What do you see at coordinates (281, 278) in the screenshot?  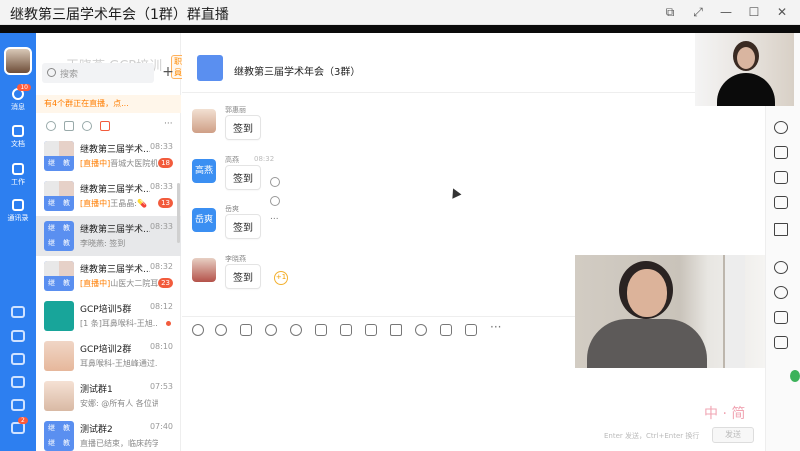 I see `plus-one-button: +1` at bounding box center [281, 278].